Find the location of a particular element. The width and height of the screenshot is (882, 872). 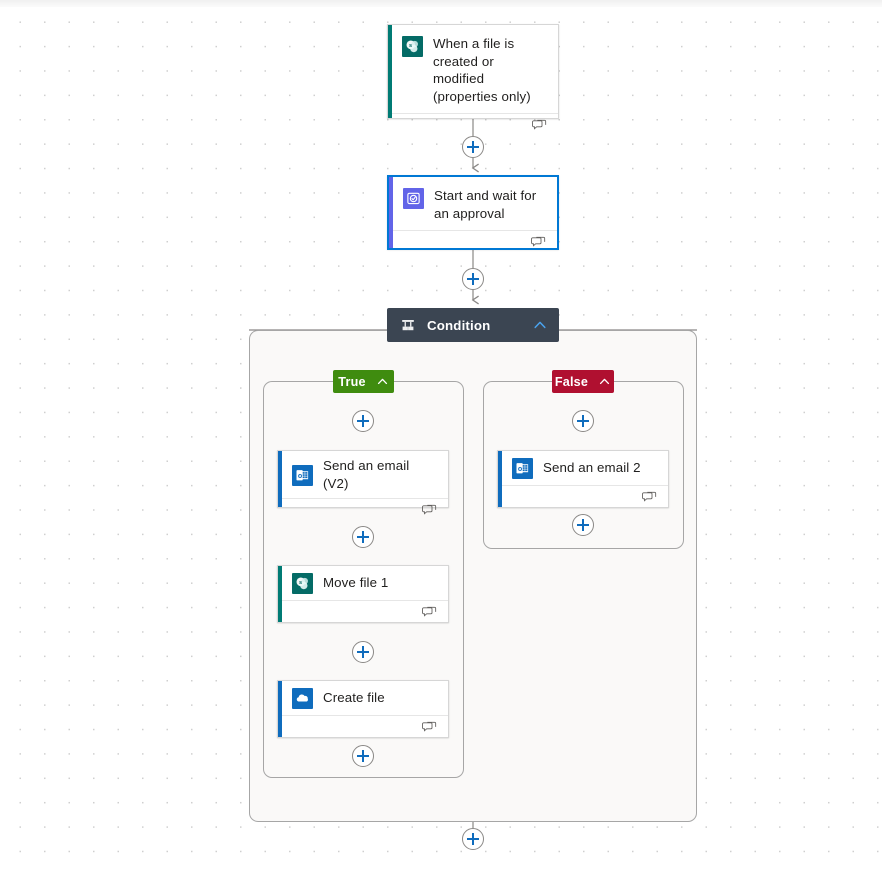

onedrive-icon is located at coordinates (302, 698).